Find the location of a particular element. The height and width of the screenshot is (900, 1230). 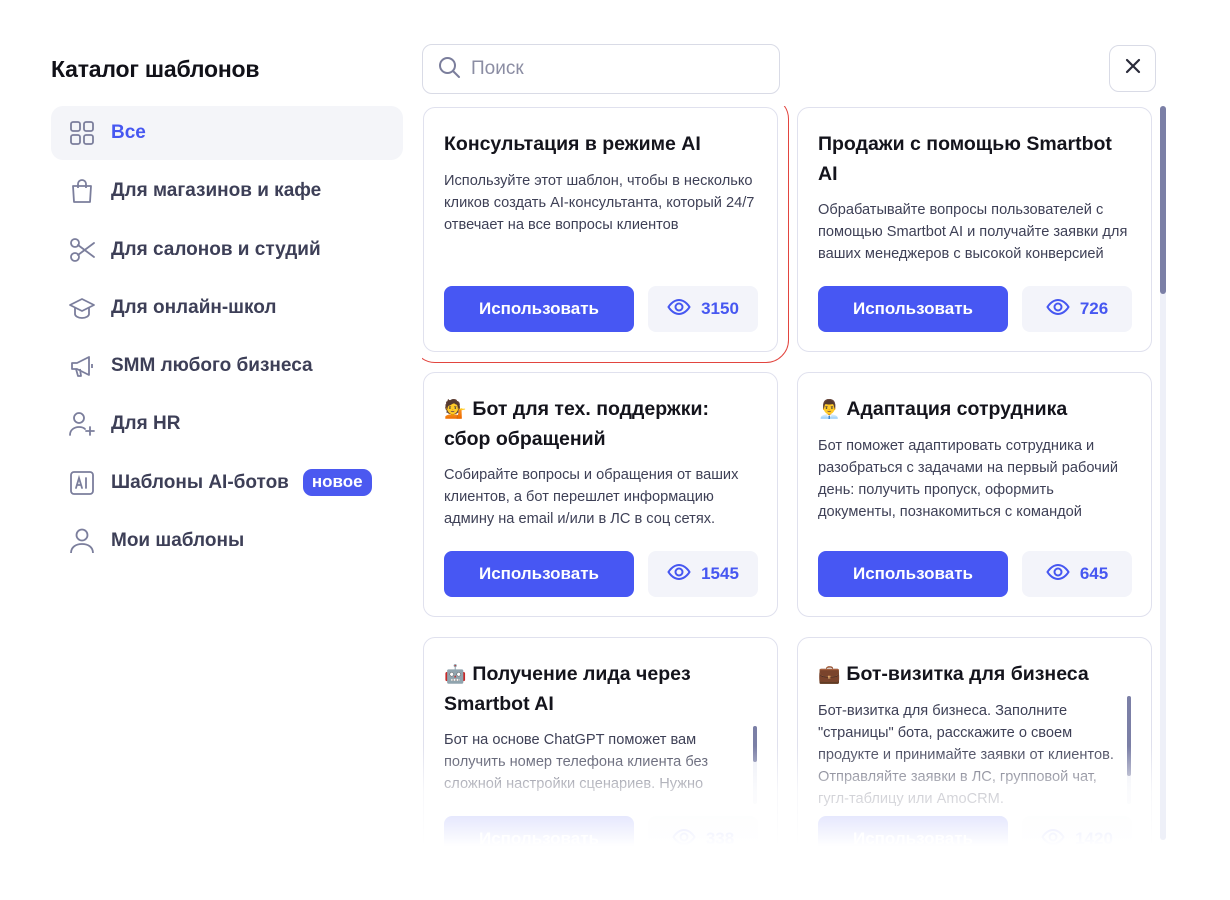

card-title: Продажи с помощью Smartbot AI is located at coordinates (965, 159).